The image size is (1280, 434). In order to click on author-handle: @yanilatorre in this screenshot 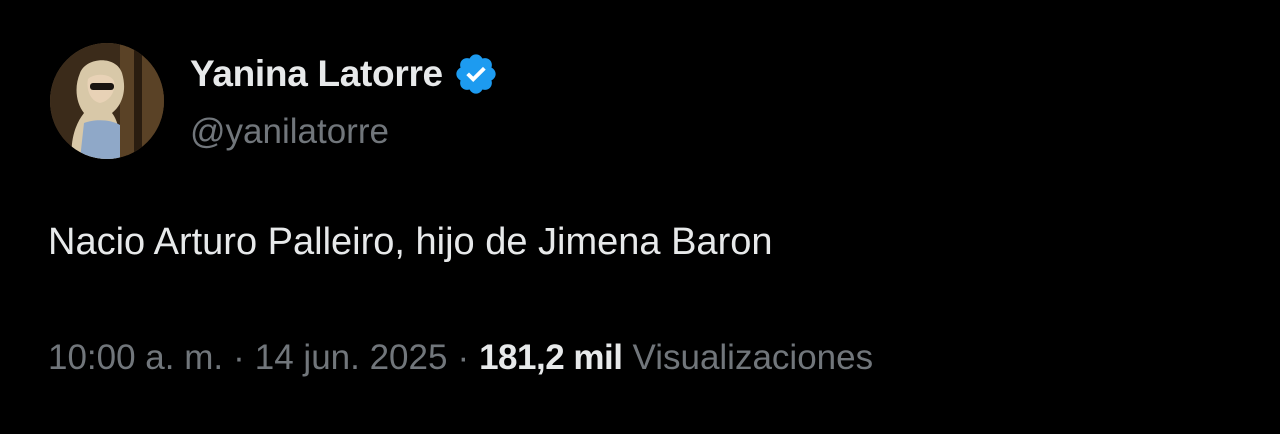, I will do `click(289, 132)`.